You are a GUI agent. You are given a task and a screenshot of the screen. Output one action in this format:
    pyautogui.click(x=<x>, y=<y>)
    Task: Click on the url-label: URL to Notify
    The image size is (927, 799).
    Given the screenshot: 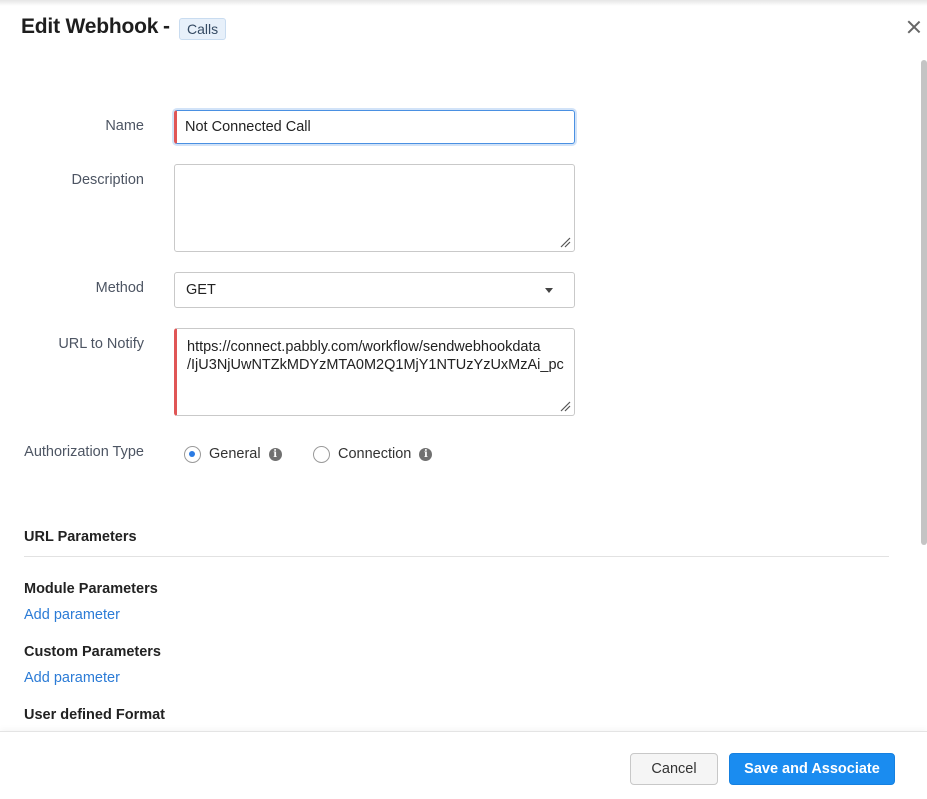 What is the action you would take?
    pyautogui.click(x=101, y=344)
    